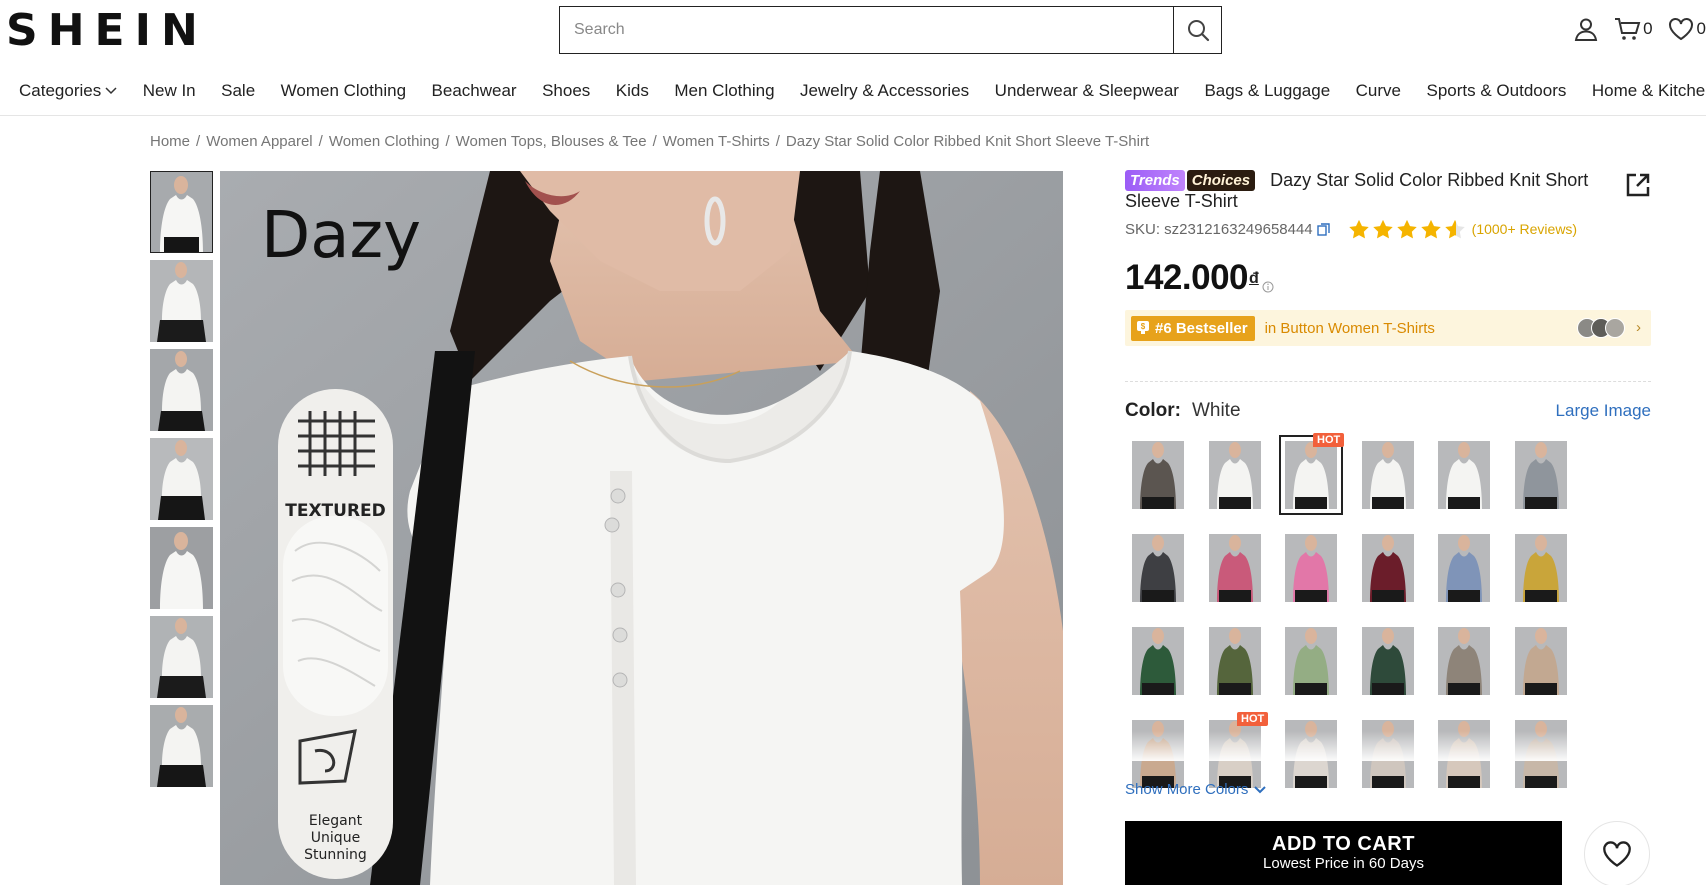 This screenshot has width=1706, height=885. I want to click on choices-badge: Choices, so click(1221, 180).